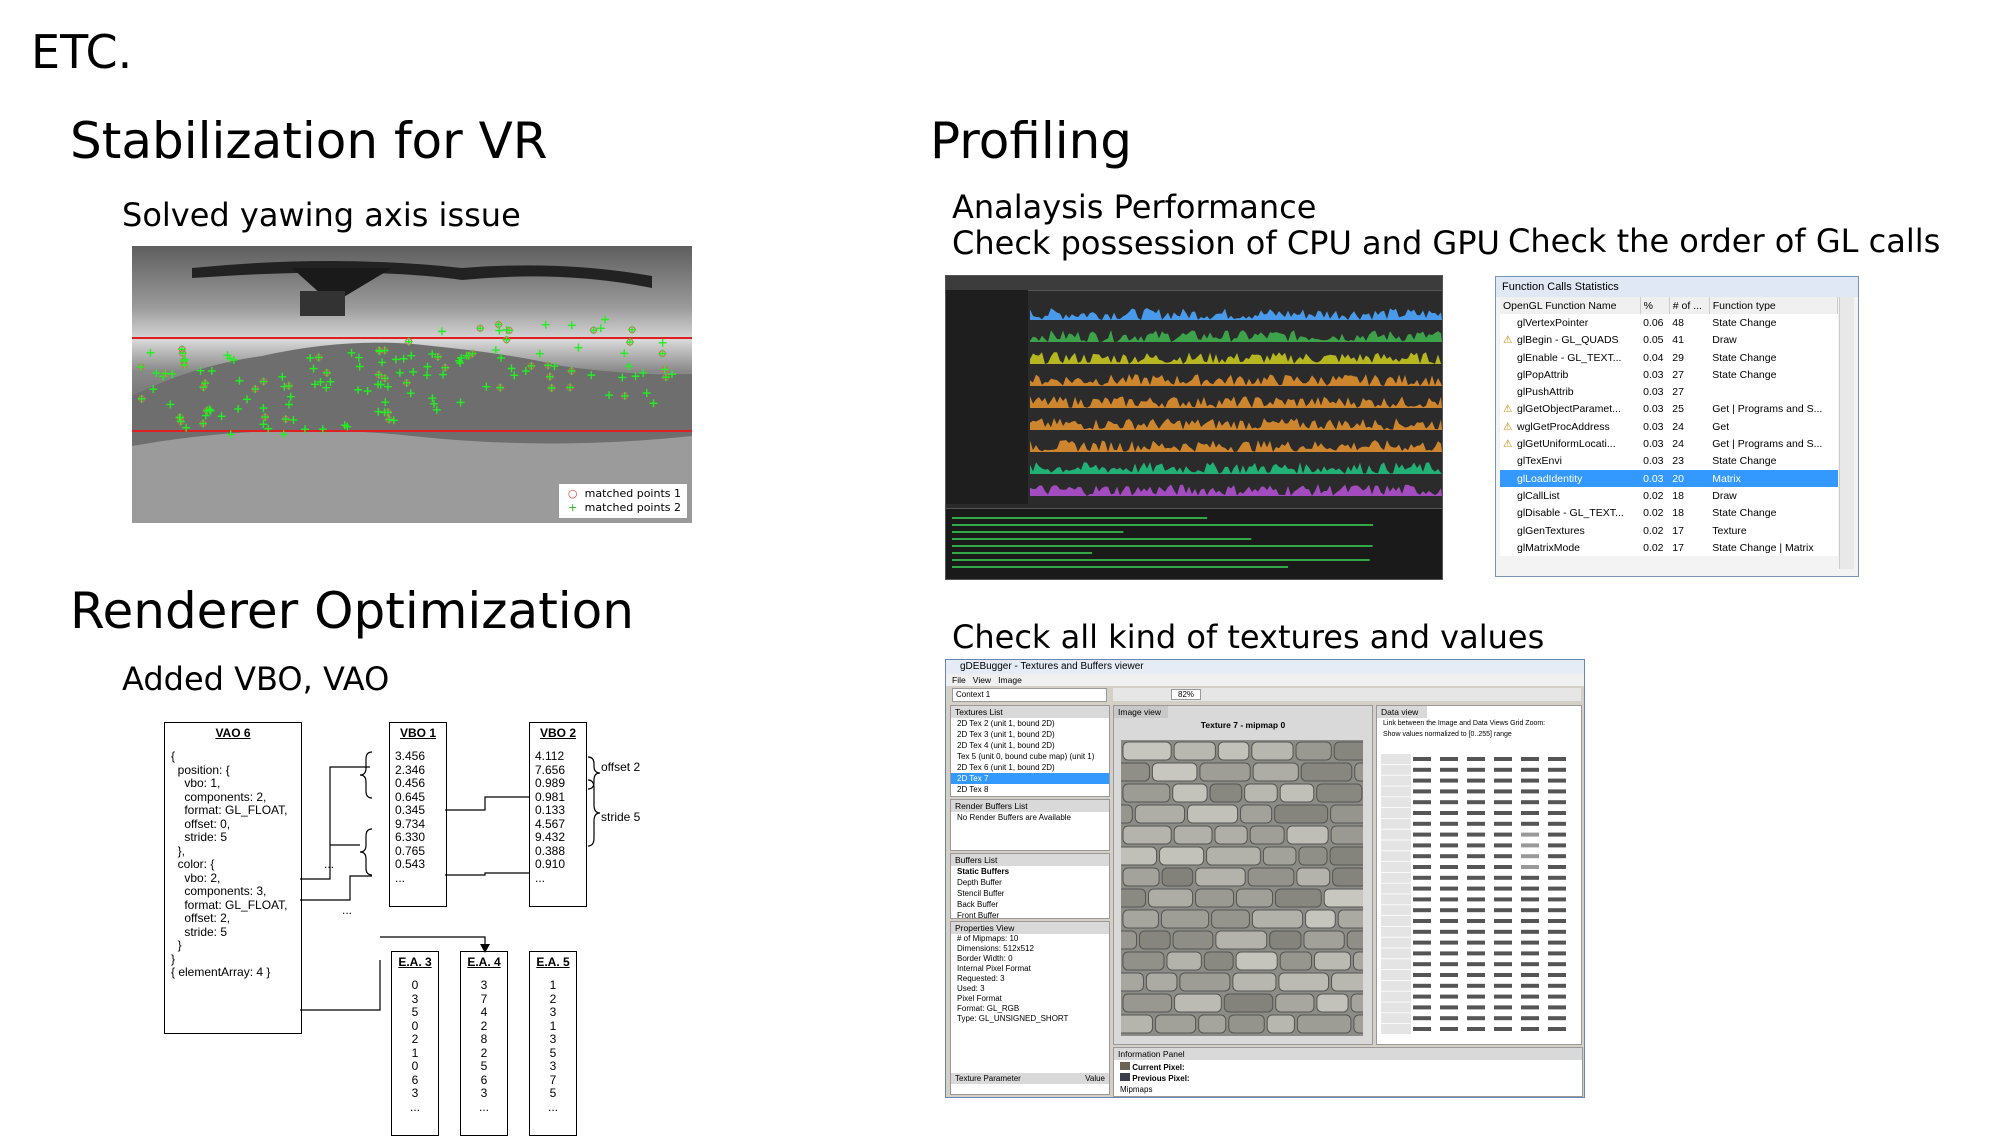  Describe the element at coordinates (1030, 882) in the screenshot. I see `buffer-list-item: Depth Buffer` at that location.